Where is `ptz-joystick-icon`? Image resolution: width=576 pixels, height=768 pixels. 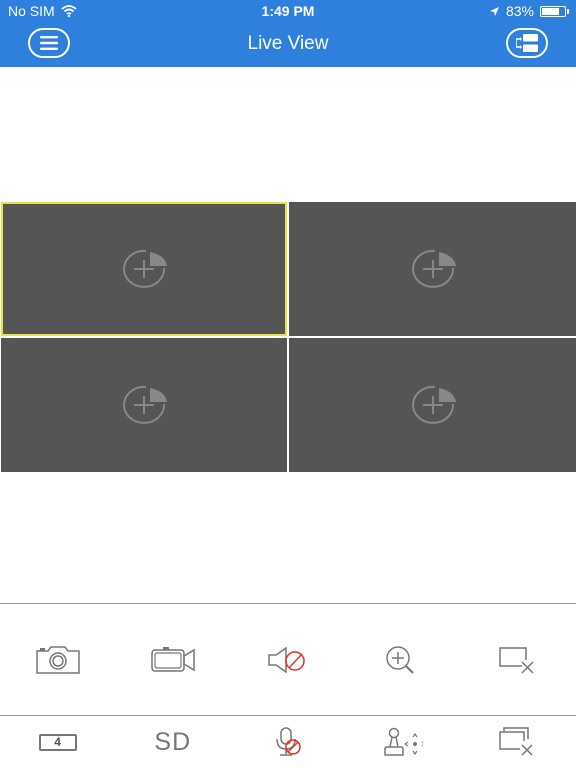
ptz-joystick-icon is located at coordinates (404, 741).